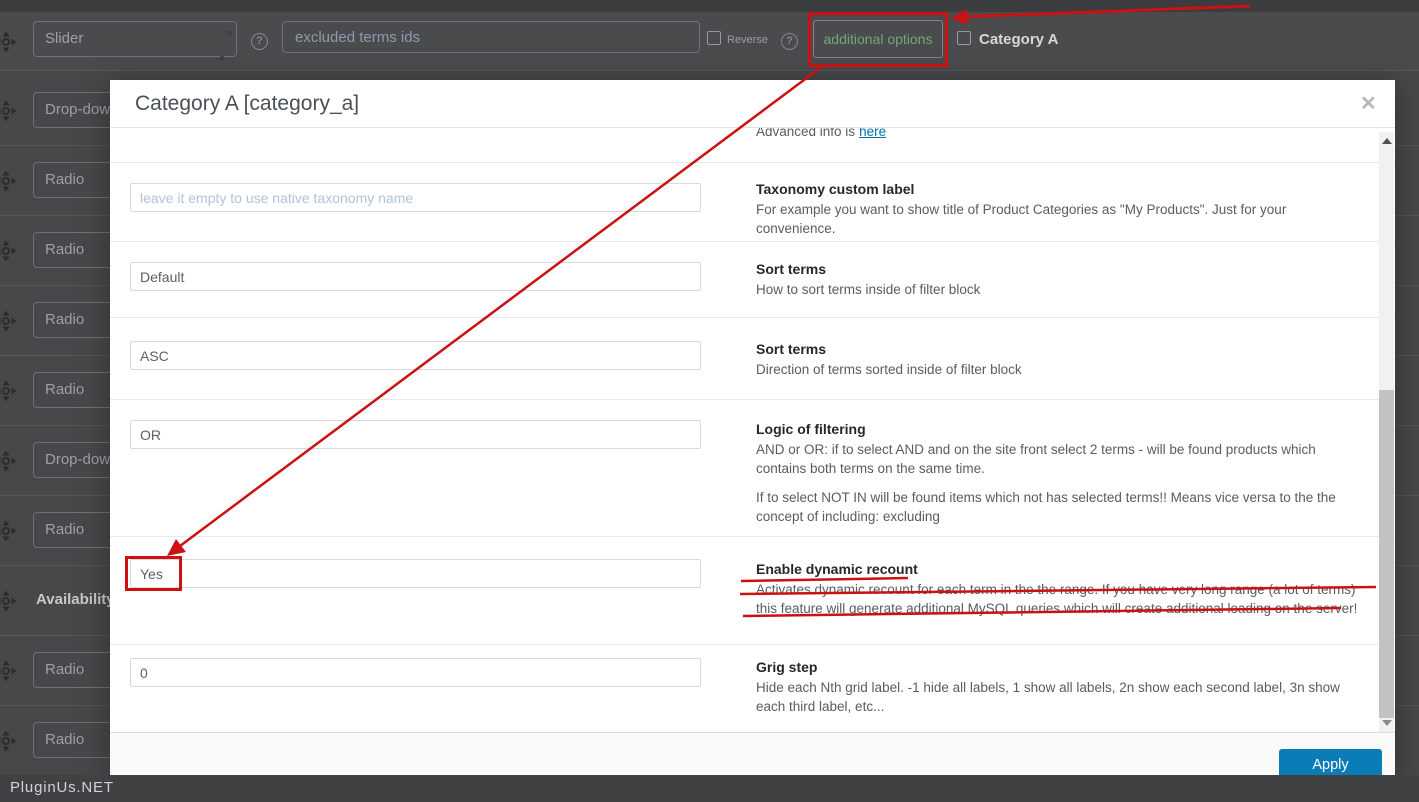 The image size is (1419, 802). What do you see at coordinates (415, 672) in the screenshot?
I see `grid-step-input` at bounding box center [415, 672].